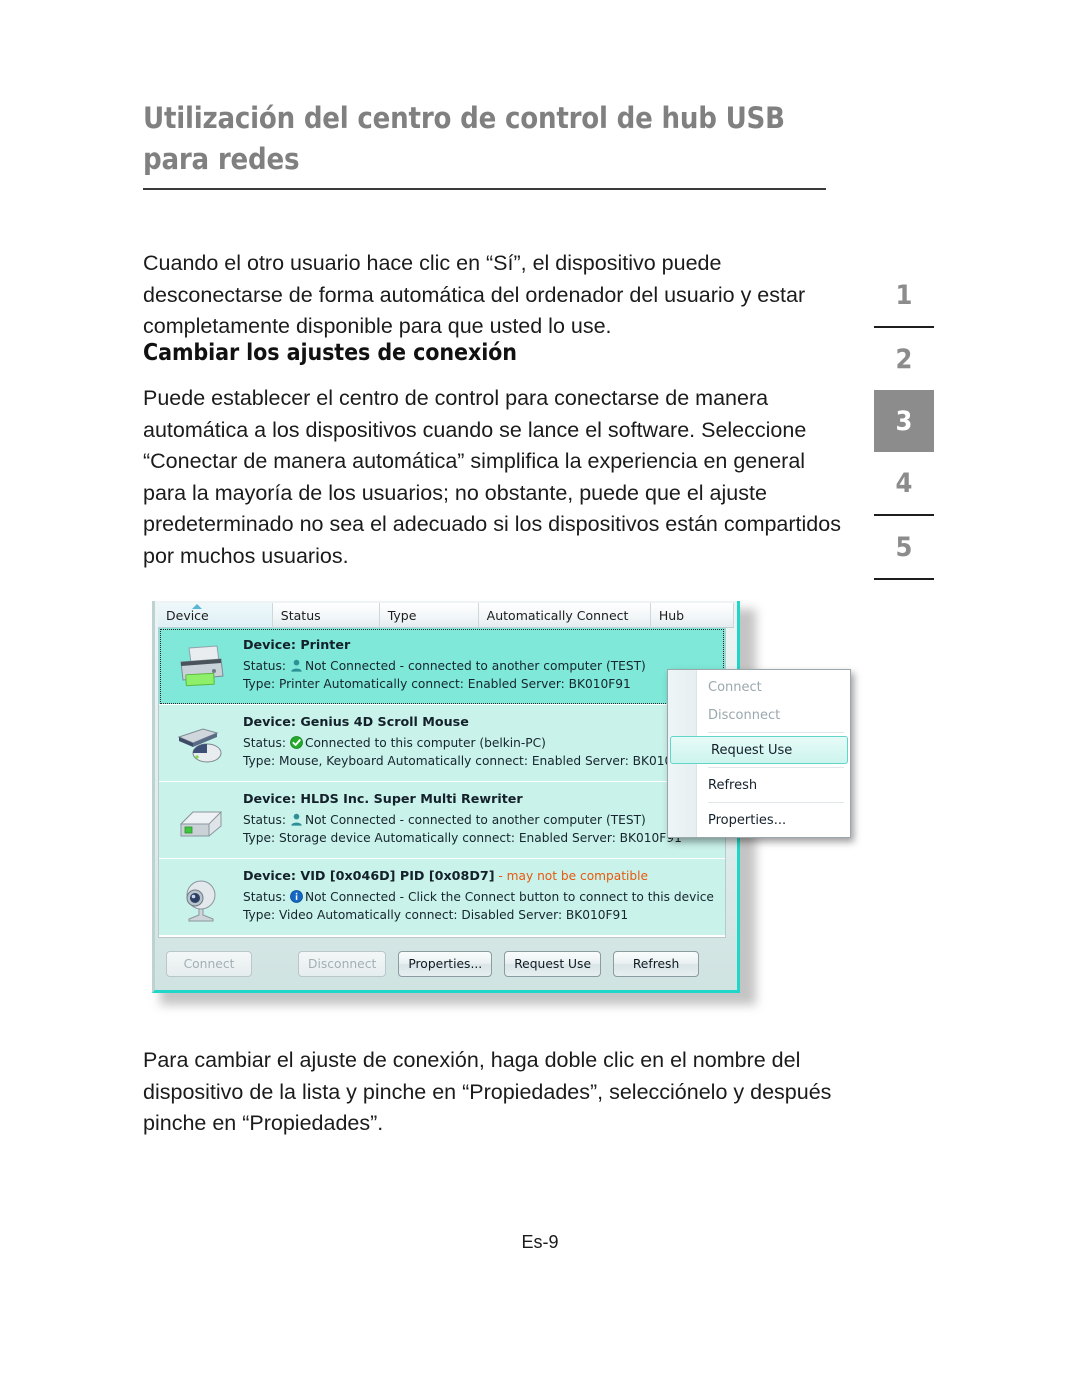 The width and height of the screenshot is (1080, 1388). I want to click on mouse-keyboard-icon, so click(201, 745).